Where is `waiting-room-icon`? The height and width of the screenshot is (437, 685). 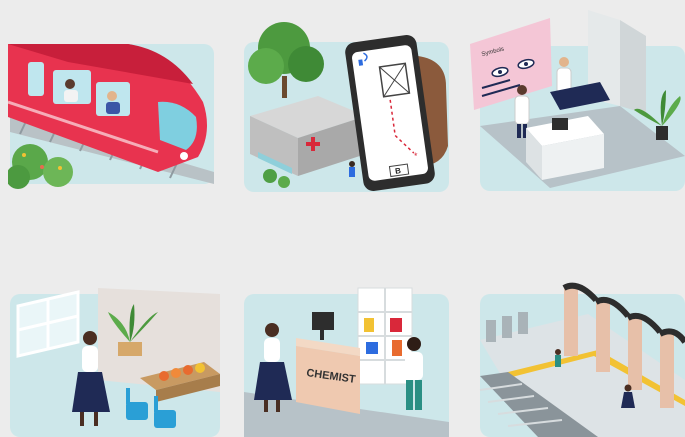
waiting-room-icon is located at coordinates (115, 362).